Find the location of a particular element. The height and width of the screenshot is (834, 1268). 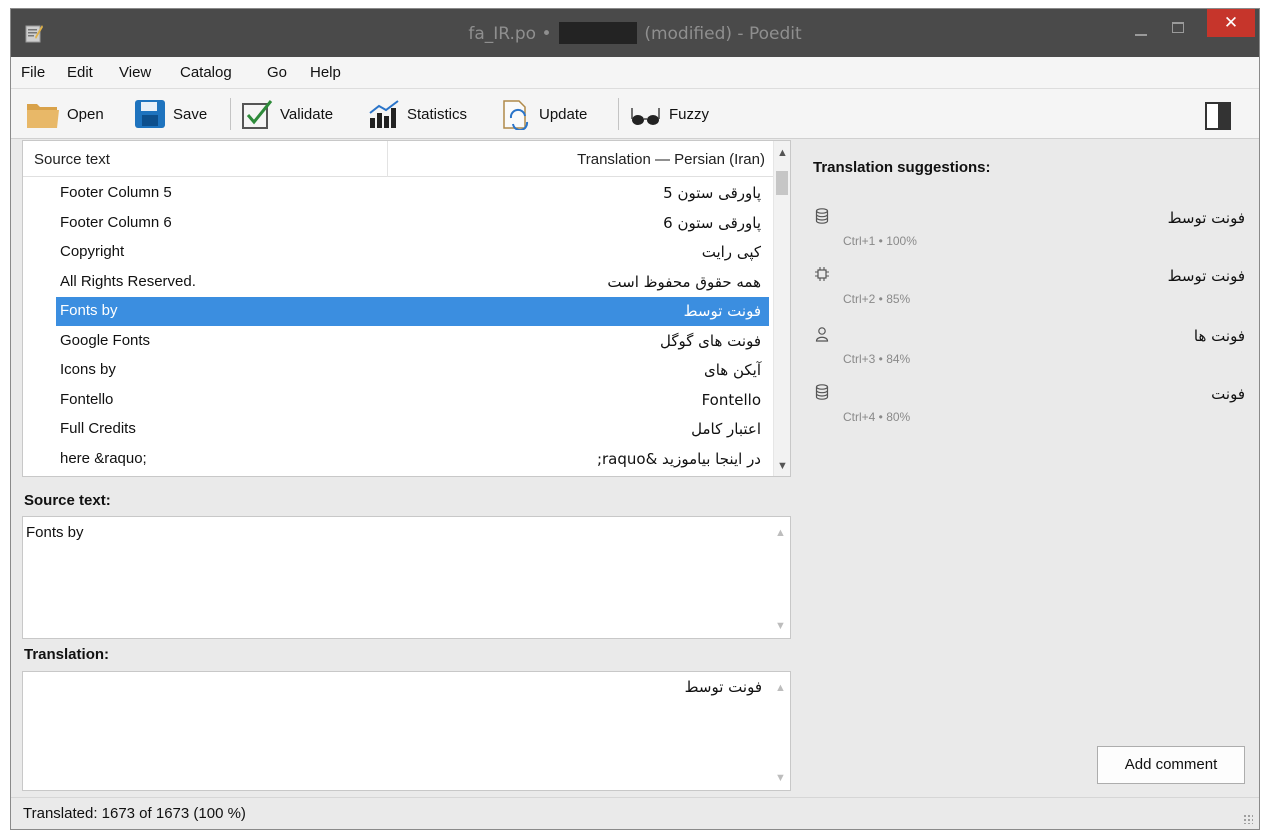

table-row: Full Credits اعتبار کامل is located at coordinates (399, 430).